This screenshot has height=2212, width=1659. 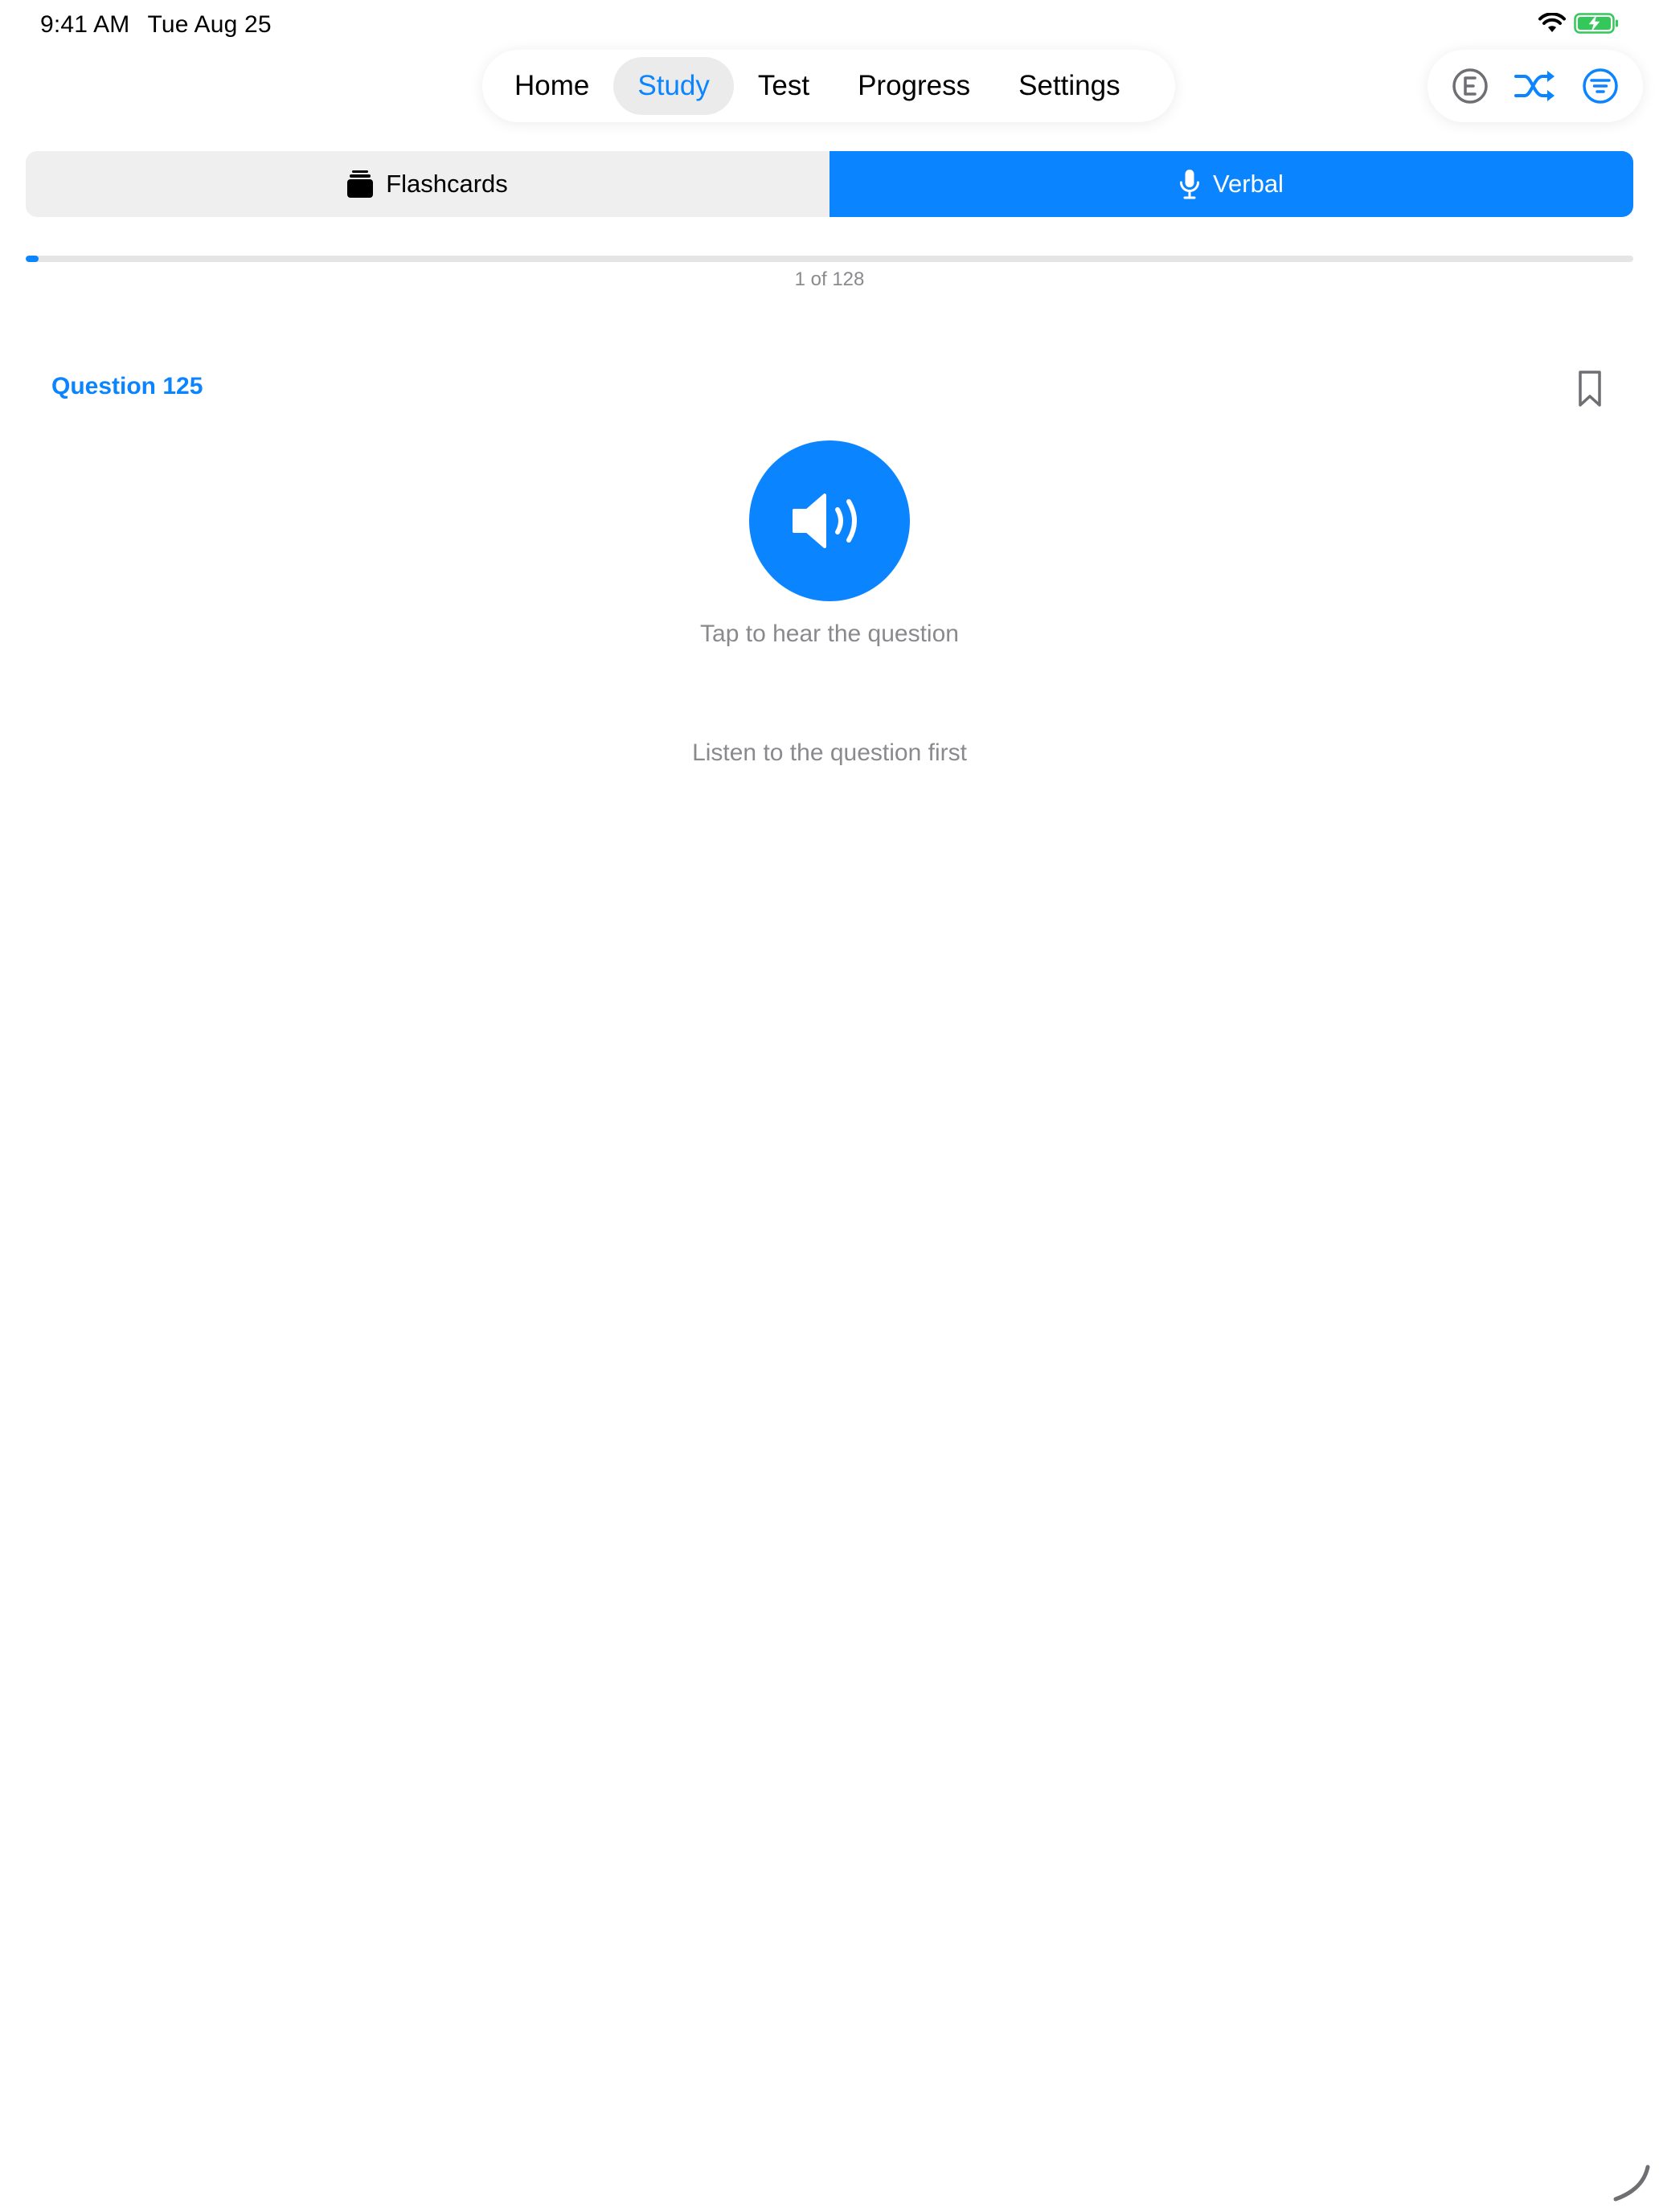 I want to click on shuffle-button, so click(x=1535, y=86).